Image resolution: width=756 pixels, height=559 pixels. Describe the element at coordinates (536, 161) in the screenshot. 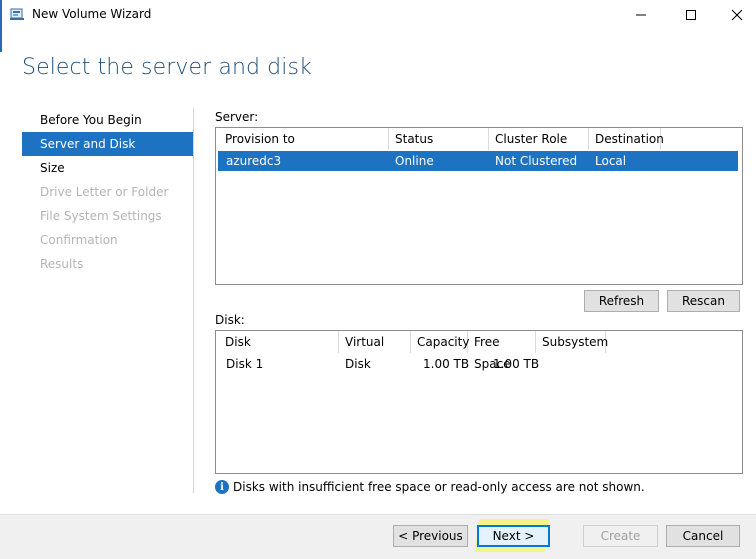

I see `cell-cluster-role: Not Clustered` at that location.